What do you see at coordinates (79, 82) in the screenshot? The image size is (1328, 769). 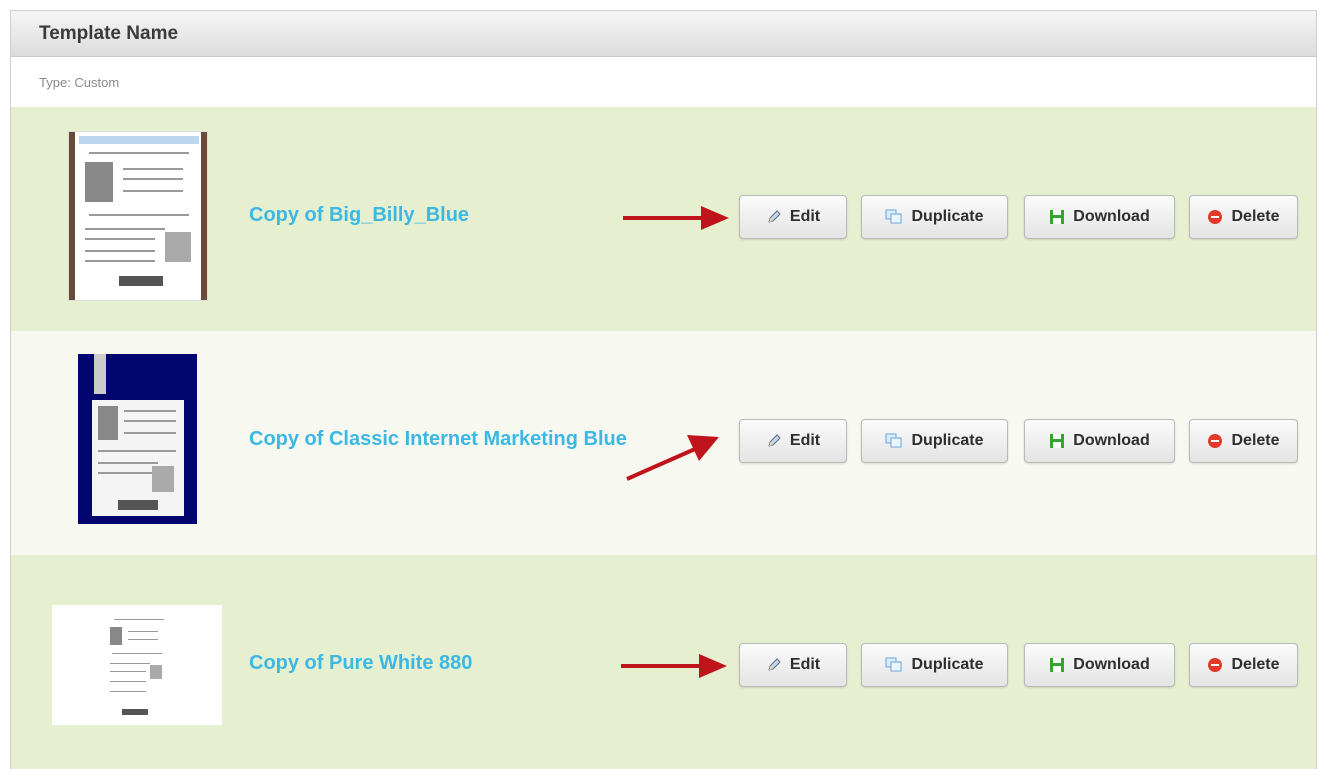 I see `template-type-label: Type: Custom` at bounding box center [79, 82].